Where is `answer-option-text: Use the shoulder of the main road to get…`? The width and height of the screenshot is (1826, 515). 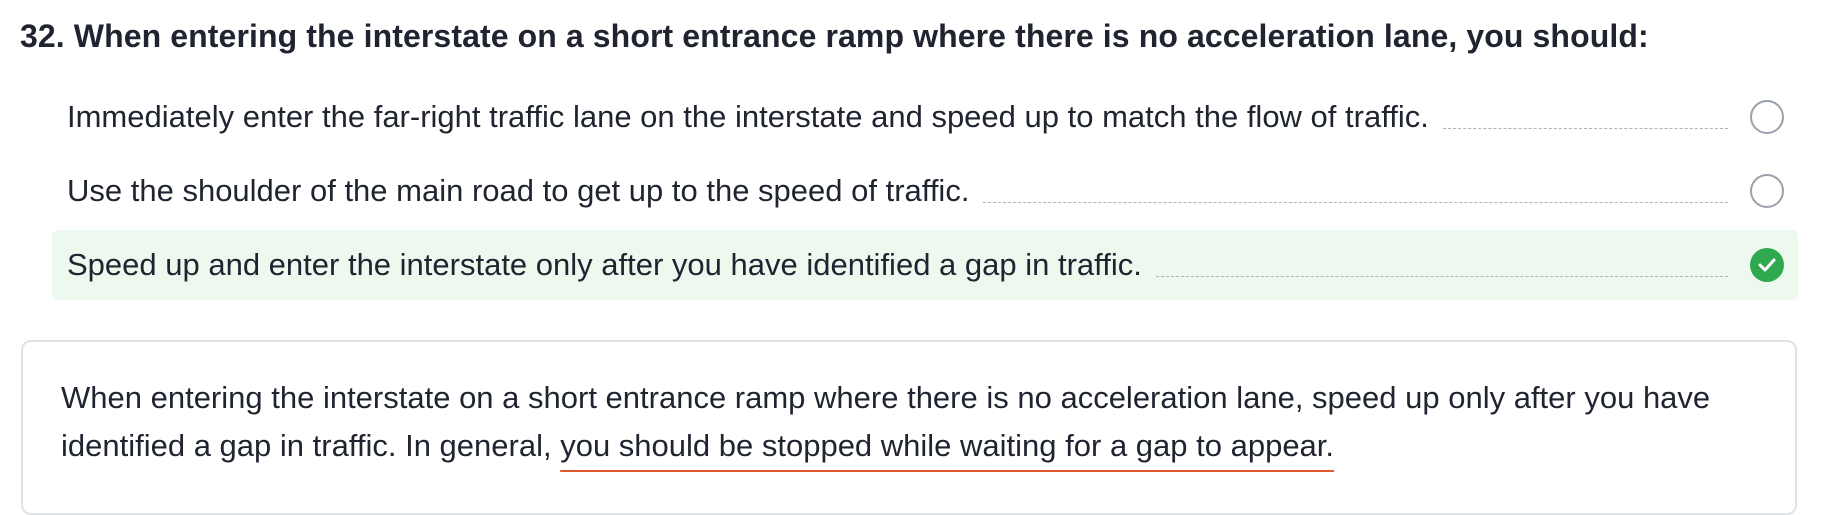
answer-option-text: Use the shoulder of the main road to get… is located at coordinates (518, 190).